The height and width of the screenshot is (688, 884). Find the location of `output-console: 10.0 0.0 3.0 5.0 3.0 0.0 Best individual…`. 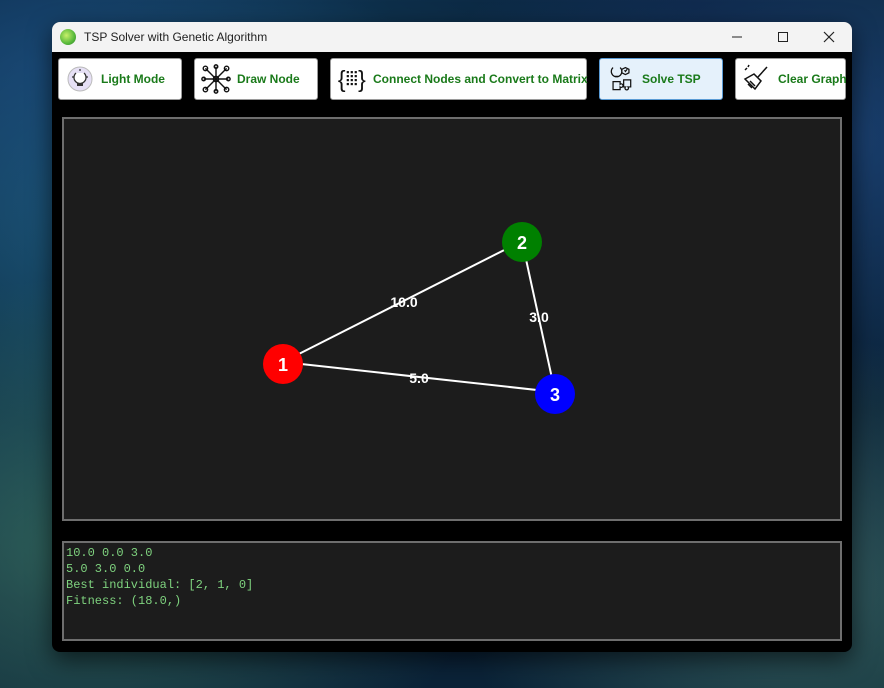

output-console: 10.0 0.0 3.0 5.0 3.0 0.0 Best individual… is located at coordinates (452, 591).